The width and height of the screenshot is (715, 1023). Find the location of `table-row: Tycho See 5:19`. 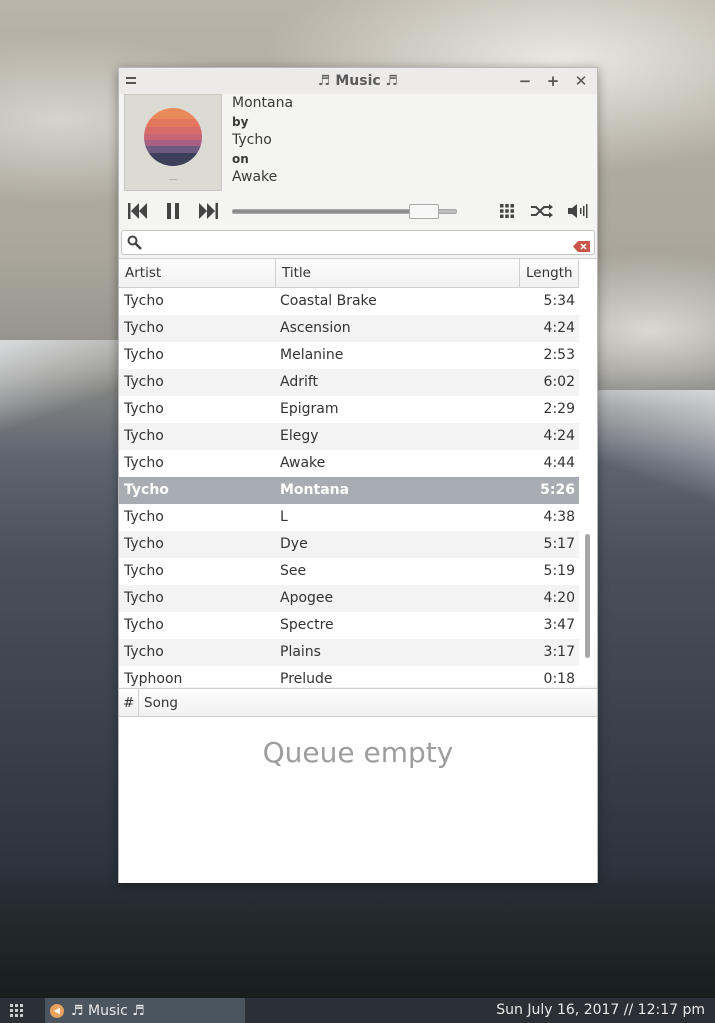

table-row: Tycho See 5:19 is located at coordinates (349, 571).